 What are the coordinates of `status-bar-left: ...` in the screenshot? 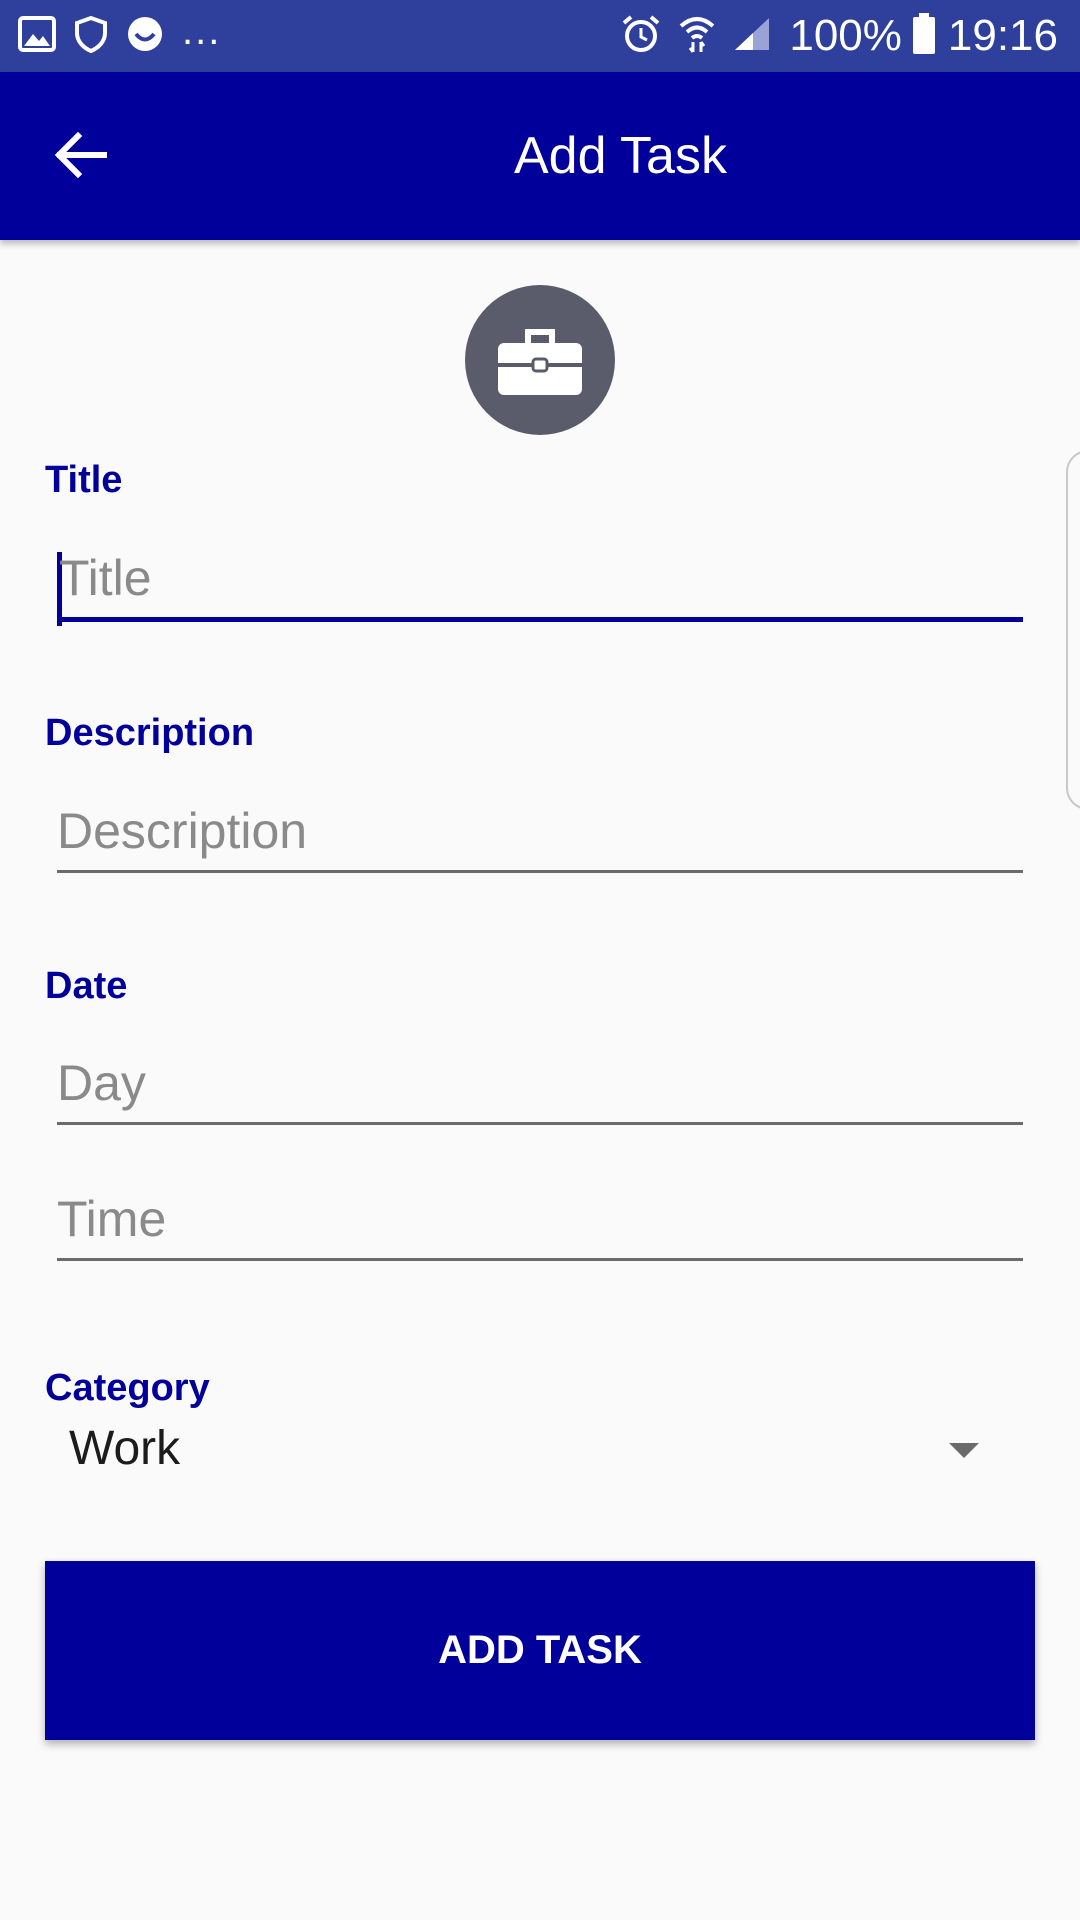 It's located at (119, 33).